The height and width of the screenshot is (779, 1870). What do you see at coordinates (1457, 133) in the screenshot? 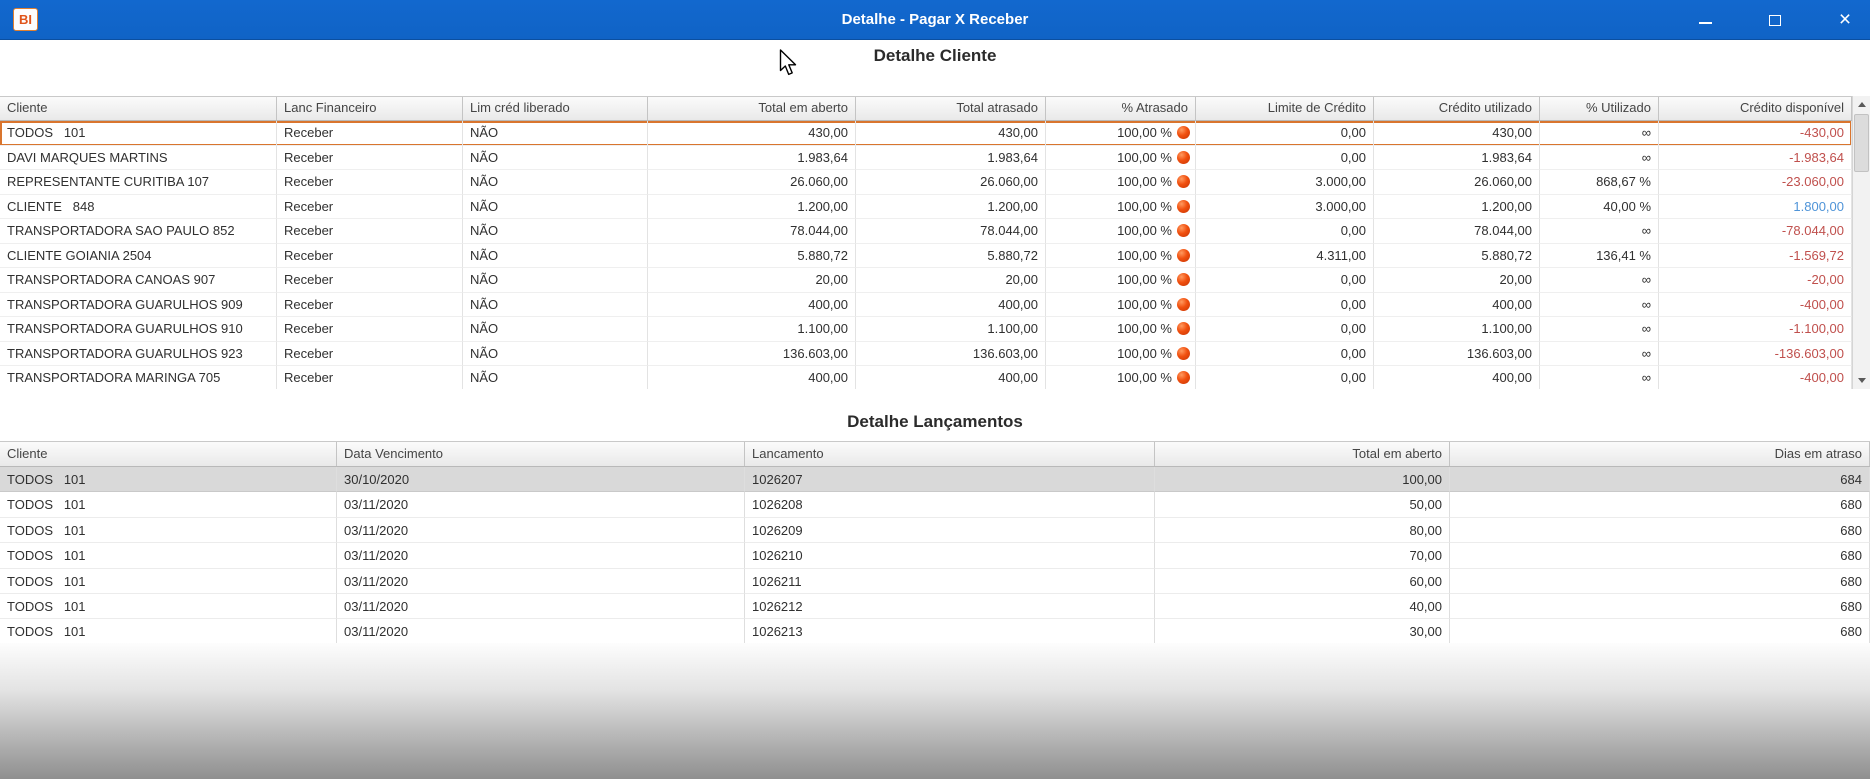
I see `cell-credito-utilizado: 430,00` at bounding box center [1457, 133].